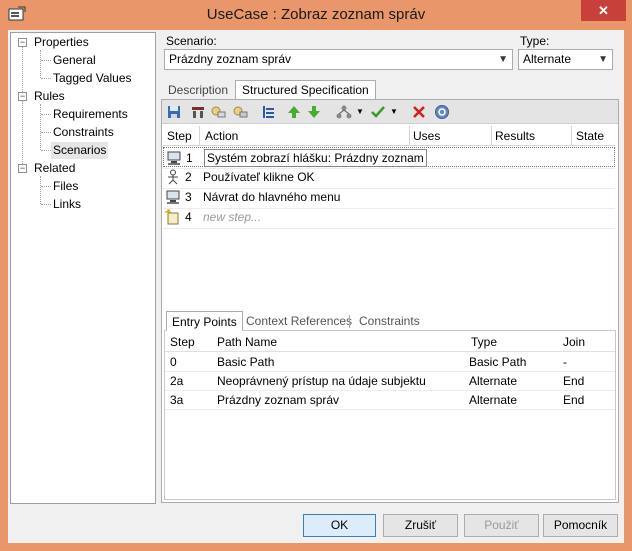  I want to click on table-row: 0 Basic Path Basic Path -, so click(390, 362).